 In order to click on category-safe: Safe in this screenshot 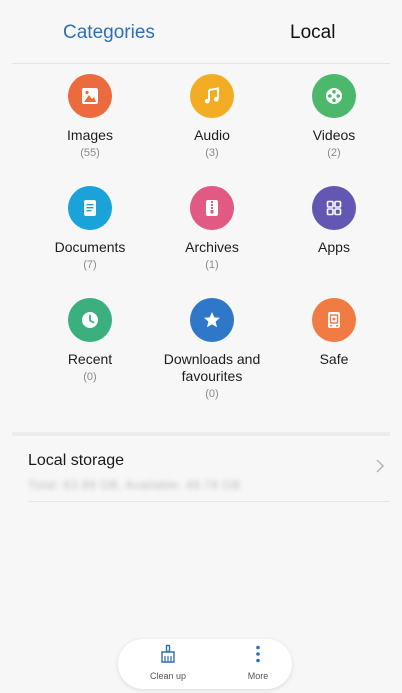, I will do `click(334, 334)`.